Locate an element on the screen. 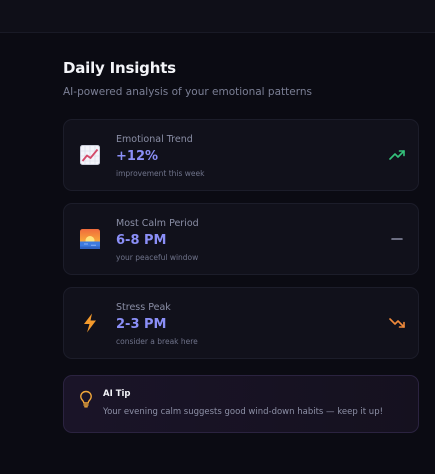 This screenshot has width=435, height=474. insight-value: +12% is located at coordinates (137, 156).